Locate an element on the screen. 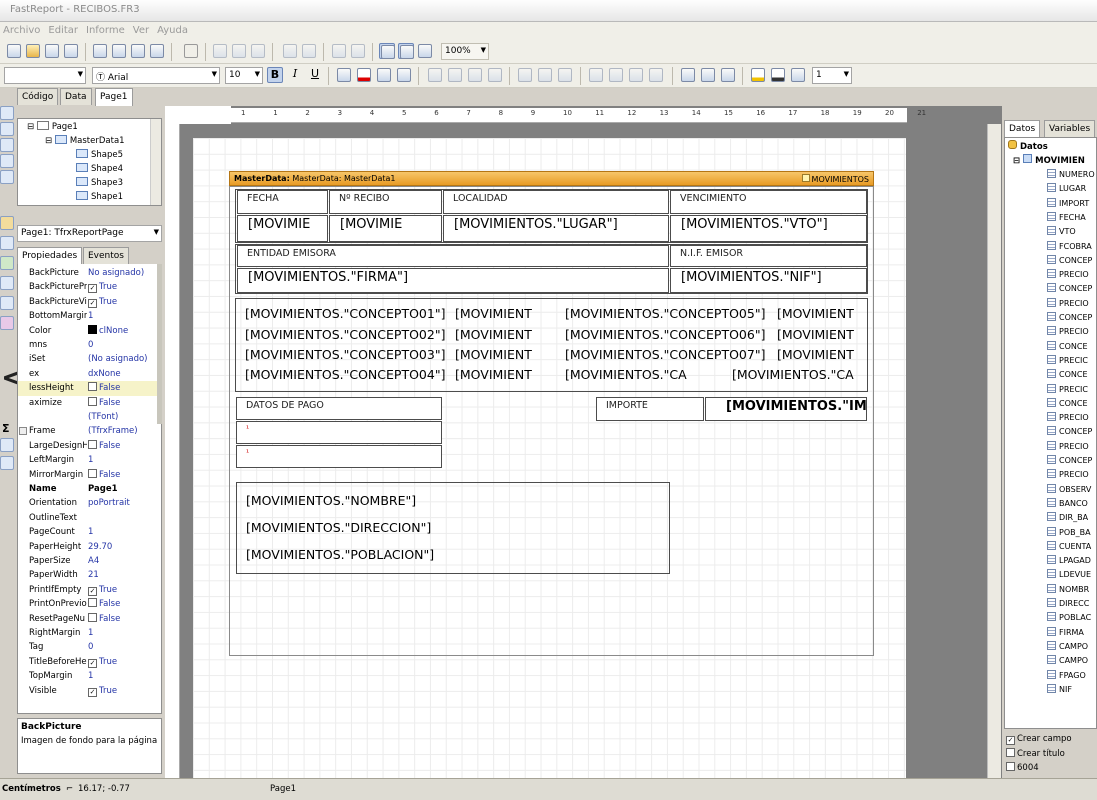  rotation-button is located at coordinates (404, 75).